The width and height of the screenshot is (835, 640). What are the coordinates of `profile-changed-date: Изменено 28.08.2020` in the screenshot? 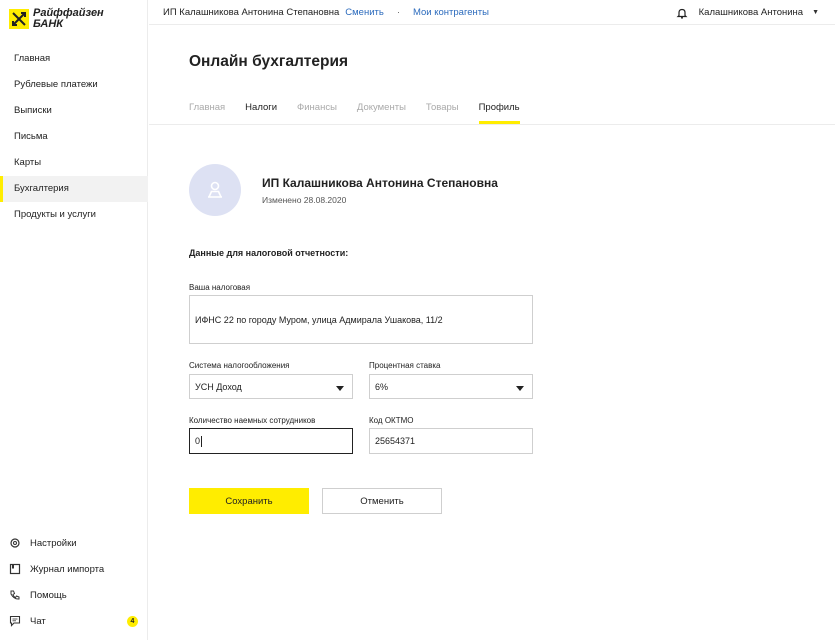 It's located at (304, 200).